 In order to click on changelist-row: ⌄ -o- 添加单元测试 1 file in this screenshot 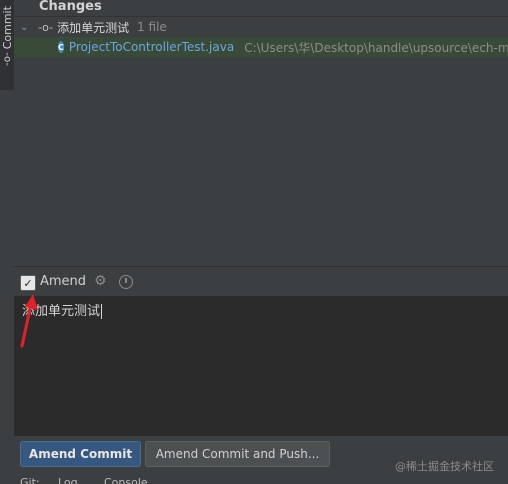, I will do `click(261, 27)`.